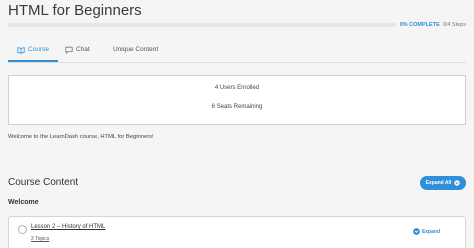  I want to click on expand-all-button: Expand All, so click(443, 183).